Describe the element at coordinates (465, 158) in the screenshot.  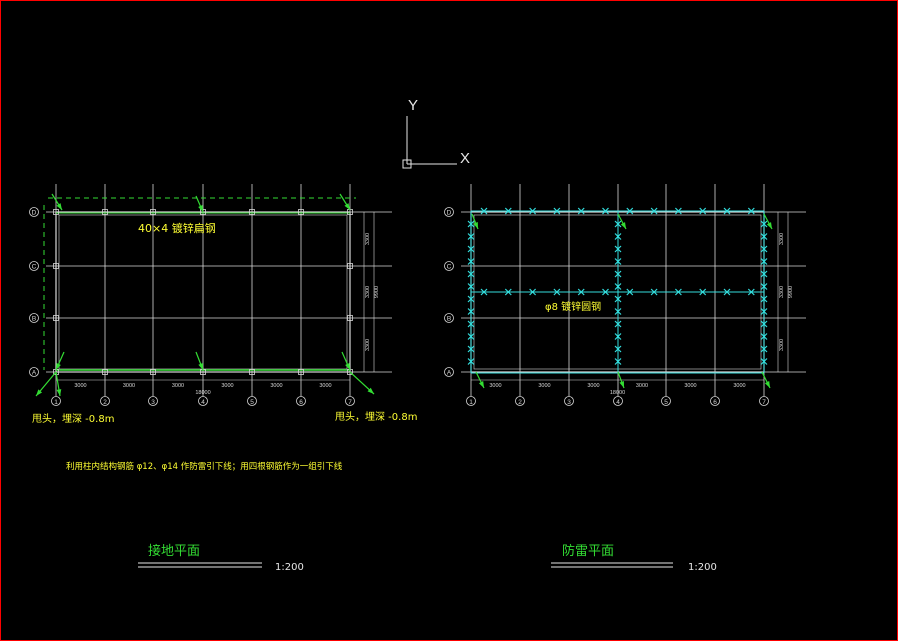
I see `ucs-x-label: X` at that location.